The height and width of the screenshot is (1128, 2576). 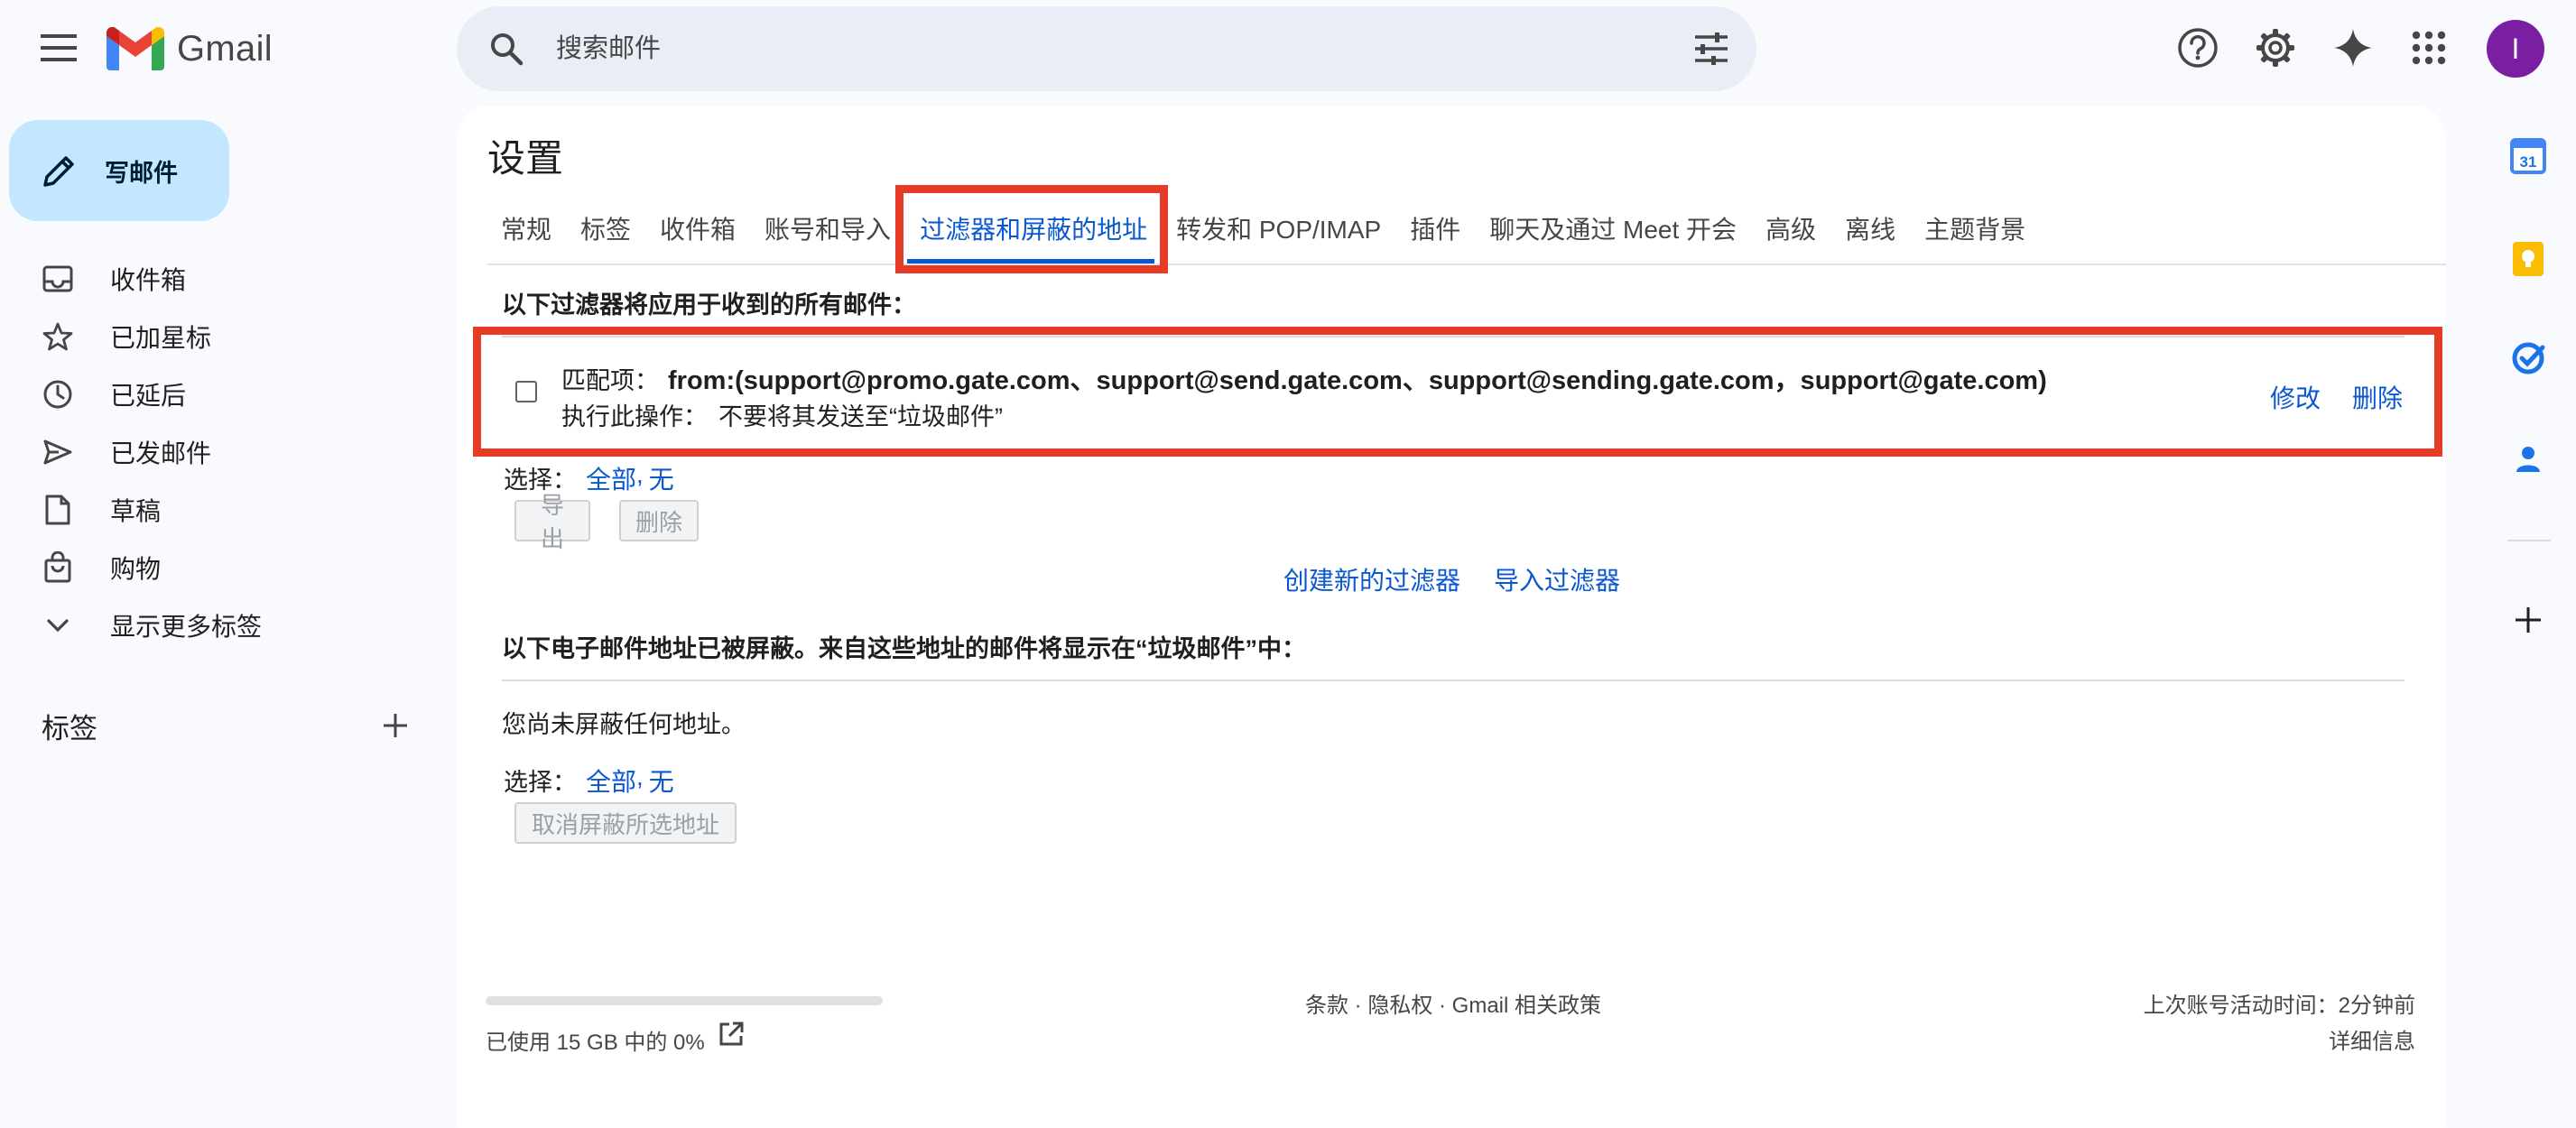 What do you see at coordinates (709, 305) in the screenshot?
I see `filters-section-title: 以下过滤器将应用于收到的所有邮件：` at bounding box center [709, 305].